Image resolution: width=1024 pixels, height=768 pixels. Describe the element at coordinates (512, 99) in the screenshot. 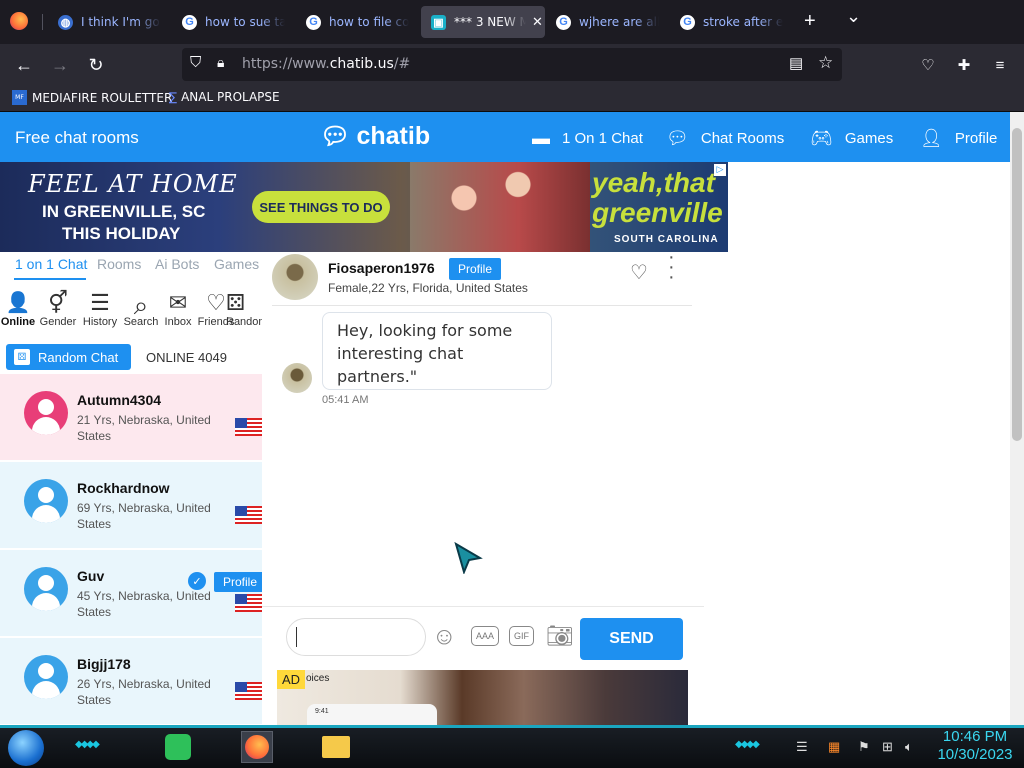

I see `bookmarks-bar: MF MEDIAFIRE ROULETTER ∑ ANAL PROLAPSE` at that location.